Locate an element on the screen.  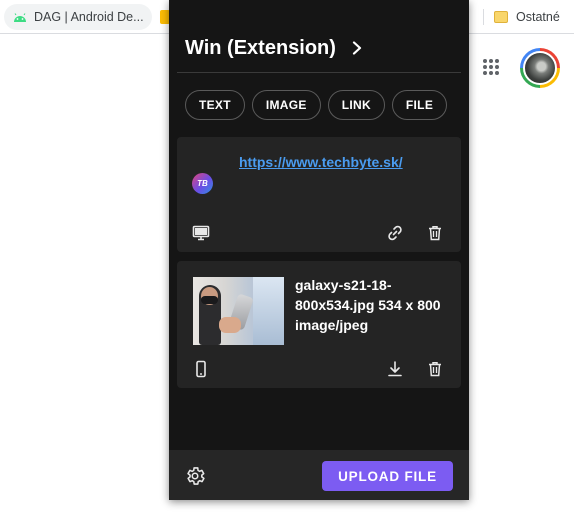
image-thumbnail is located at coordinates (238, 311).